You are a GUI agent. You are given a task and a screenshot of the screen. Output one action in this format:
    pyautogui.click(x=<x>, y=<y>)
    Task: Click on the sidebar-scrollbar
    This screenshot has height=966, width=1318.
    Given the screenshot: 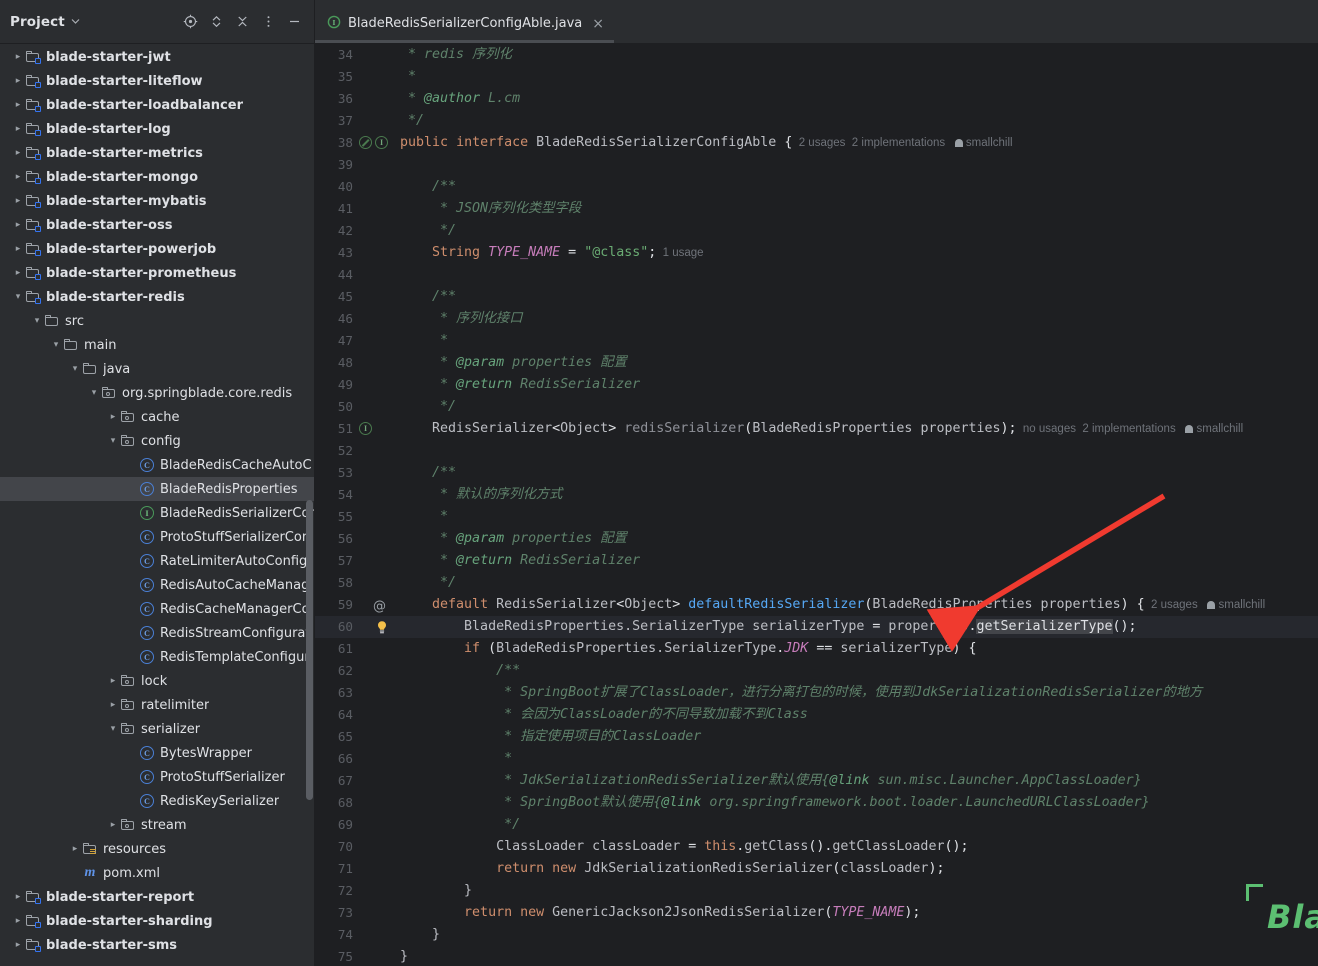 What is the action you would take?
    pyautogui.click(x=309, y=650)
    